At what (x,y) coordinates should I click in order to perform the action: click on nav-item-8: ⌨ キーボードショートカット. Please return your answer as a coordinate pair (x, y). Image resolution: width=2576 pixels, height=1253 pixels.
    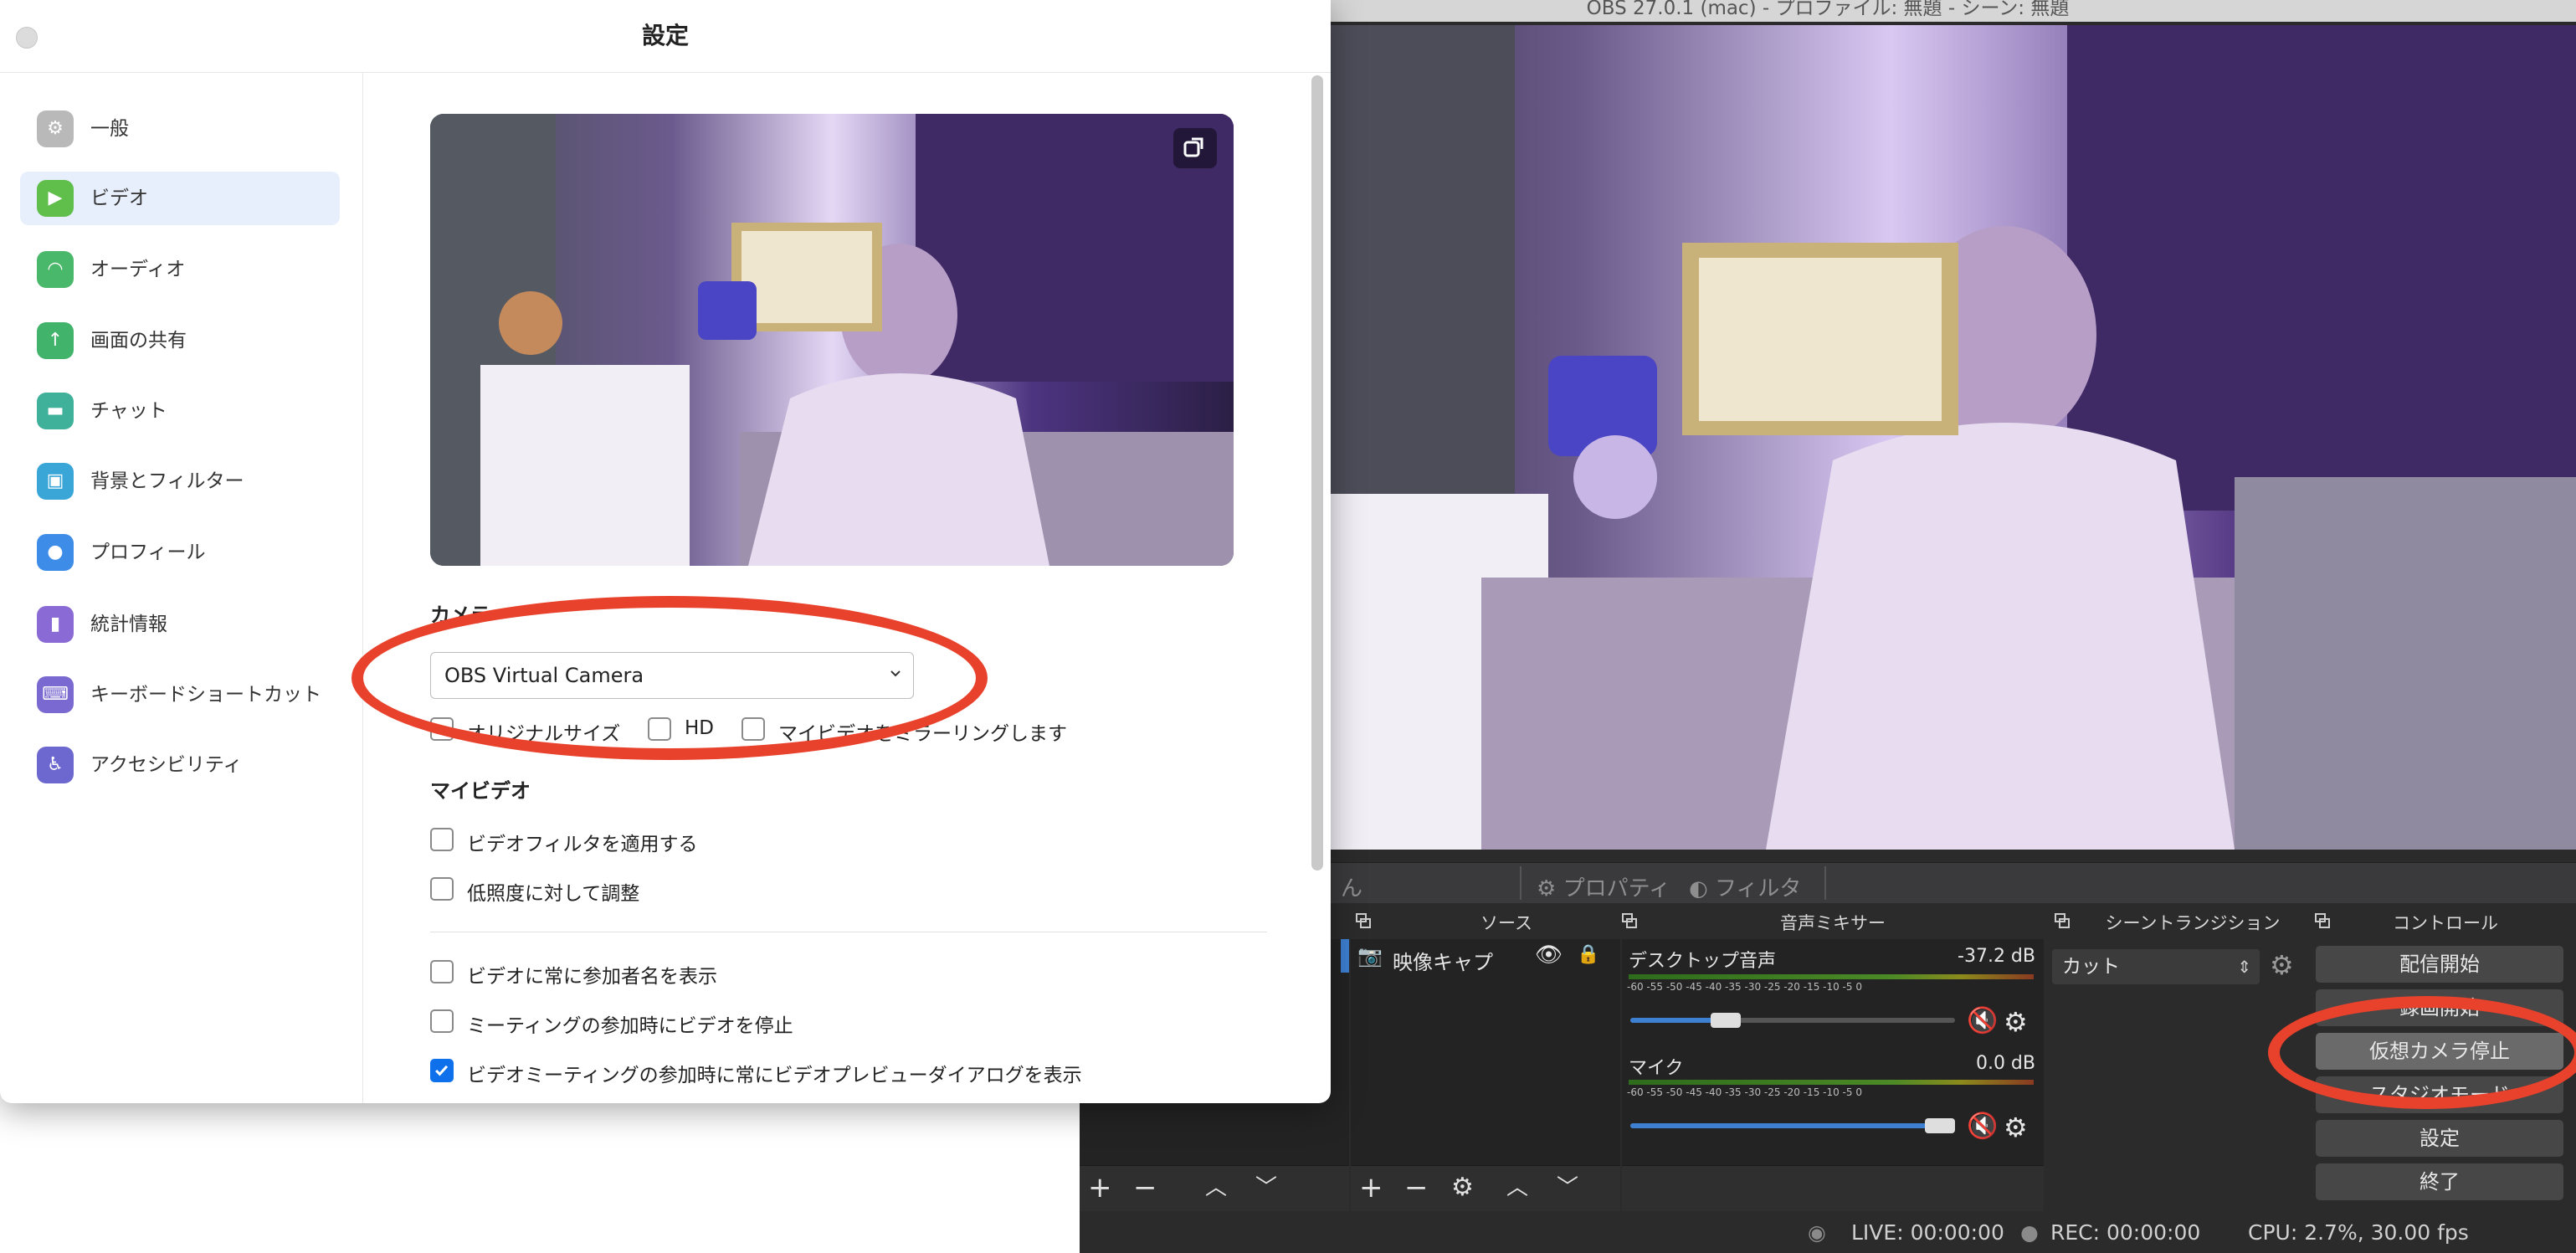
    Looking at the image, I should click on (180, 695).